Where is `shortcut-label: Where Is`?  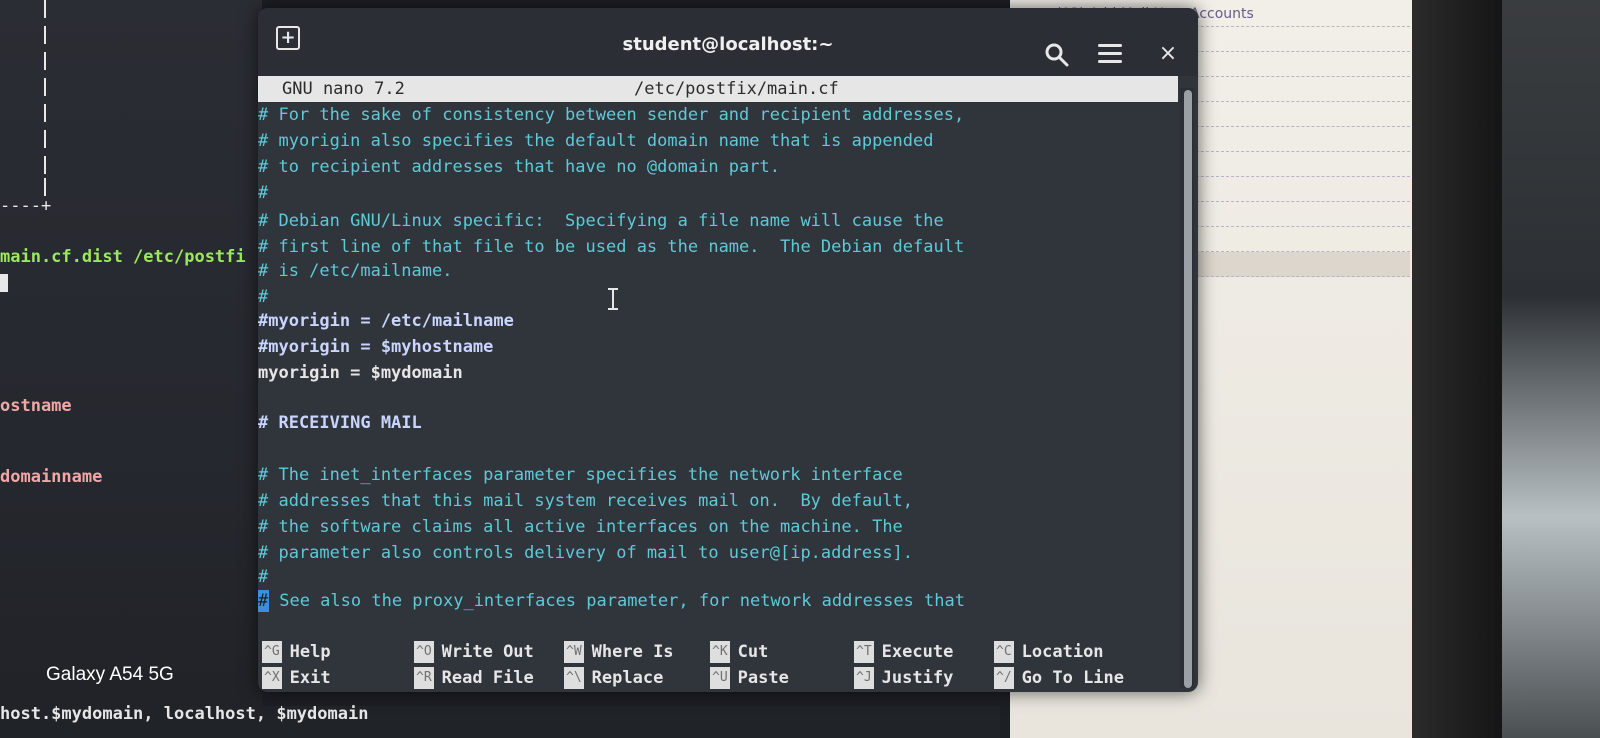
shortcut-label: Where Is is located at coordinates (632, 652).